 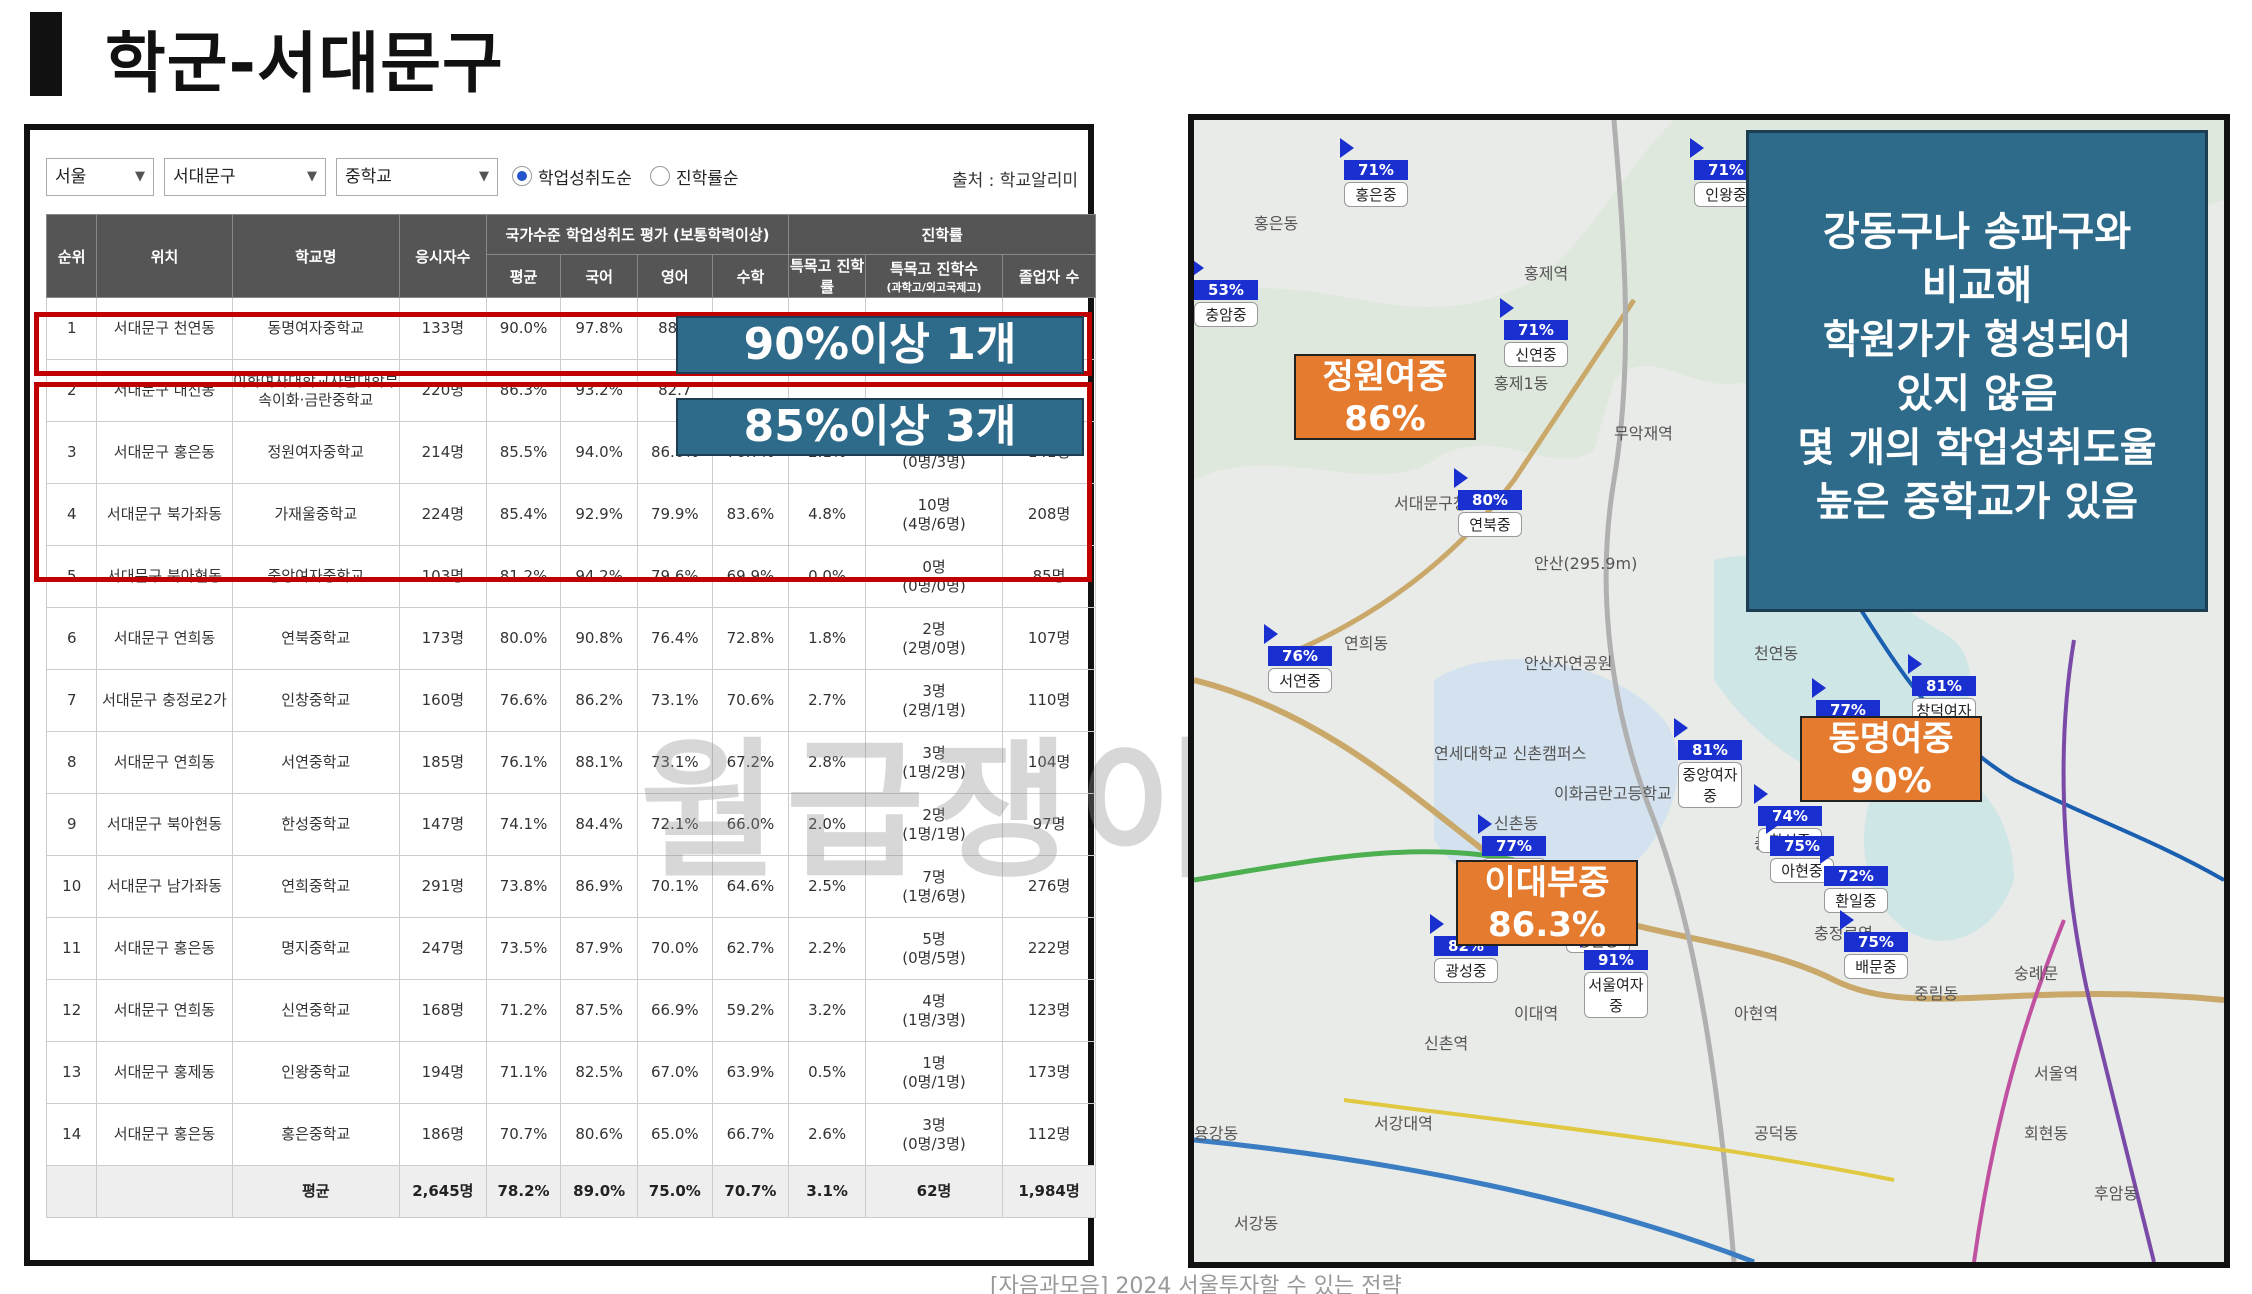 I want to click on school-pin: 53% 충암중, so click(x=1226, y=292).